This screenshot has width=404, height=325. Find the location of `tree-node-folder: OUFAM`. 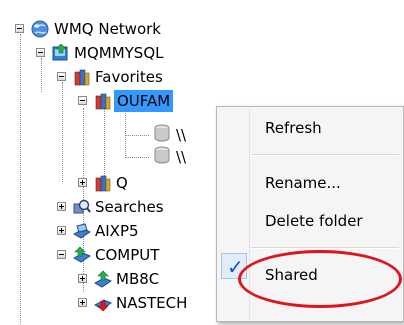

tree-node-folder: OUFAM is located at coordinates (120, 101).